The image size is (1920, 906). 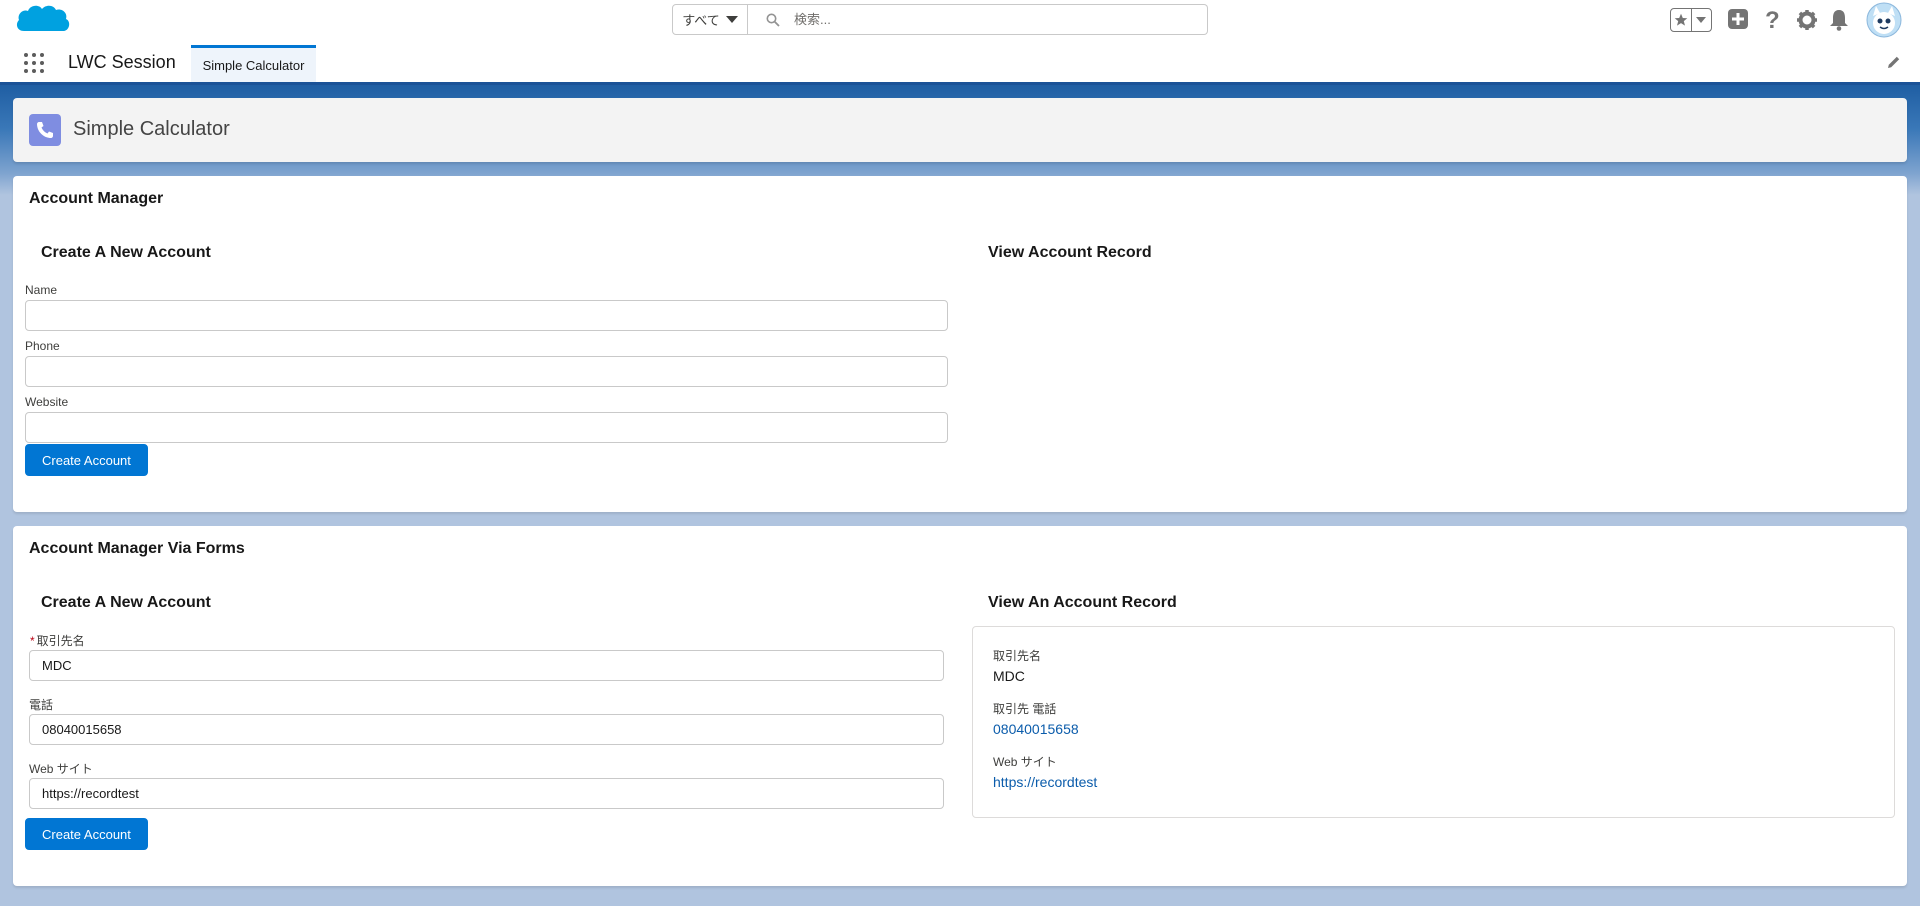 I want to click on phone-label: 電話, so click(x=41, y=705).